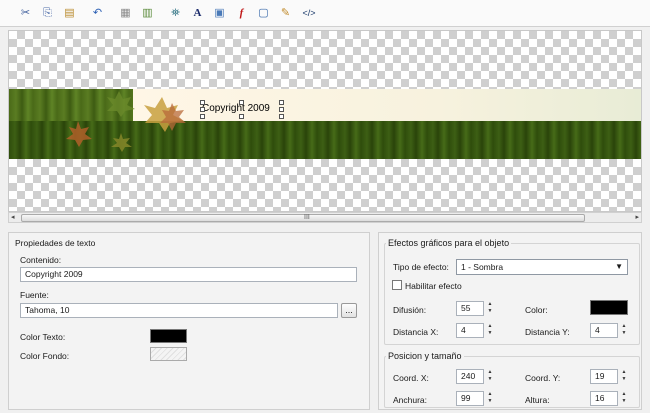 This screenshot has height=413, width=650. What do you see at coordinates (637, 217) in the screenshot?
I see `scroll-right-icon: ▸` at bounding box center [637, 217].